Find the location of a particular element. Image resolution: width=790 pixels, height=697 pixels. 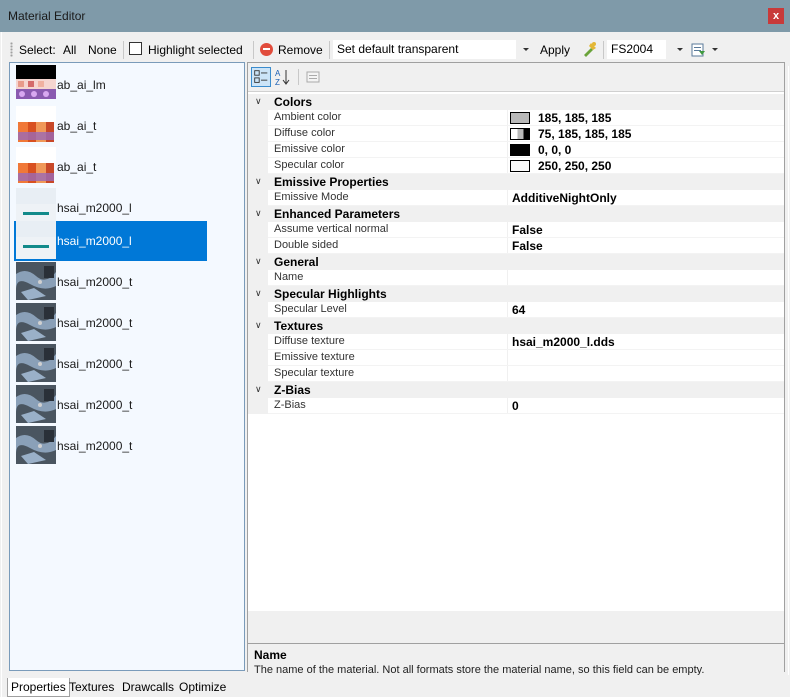

property-row: Z-Bias 0 is located at coordinates (516, 406).